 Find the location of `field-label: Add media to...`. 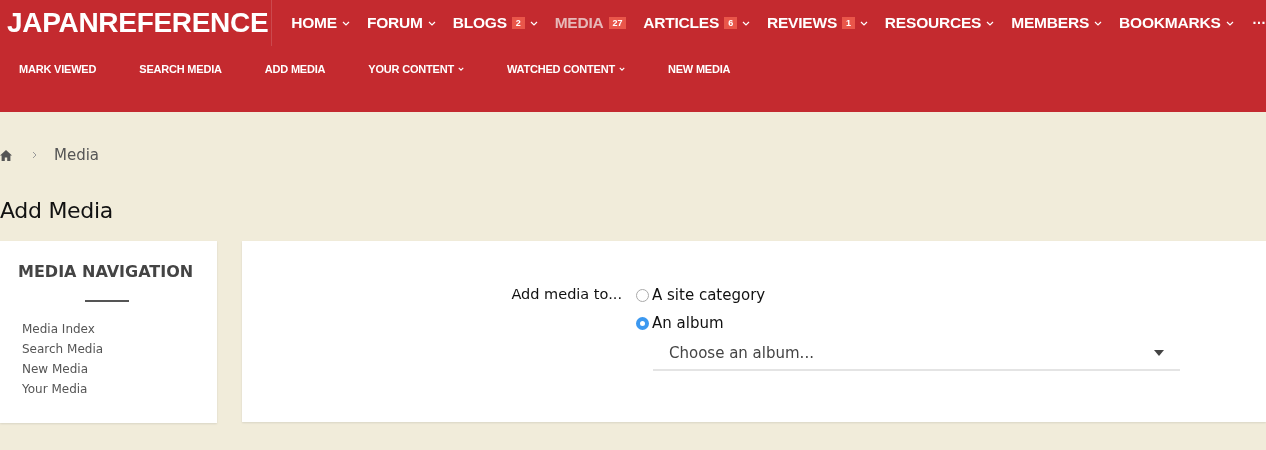

field-label: Add media to... is located at coordinates (566, 294).